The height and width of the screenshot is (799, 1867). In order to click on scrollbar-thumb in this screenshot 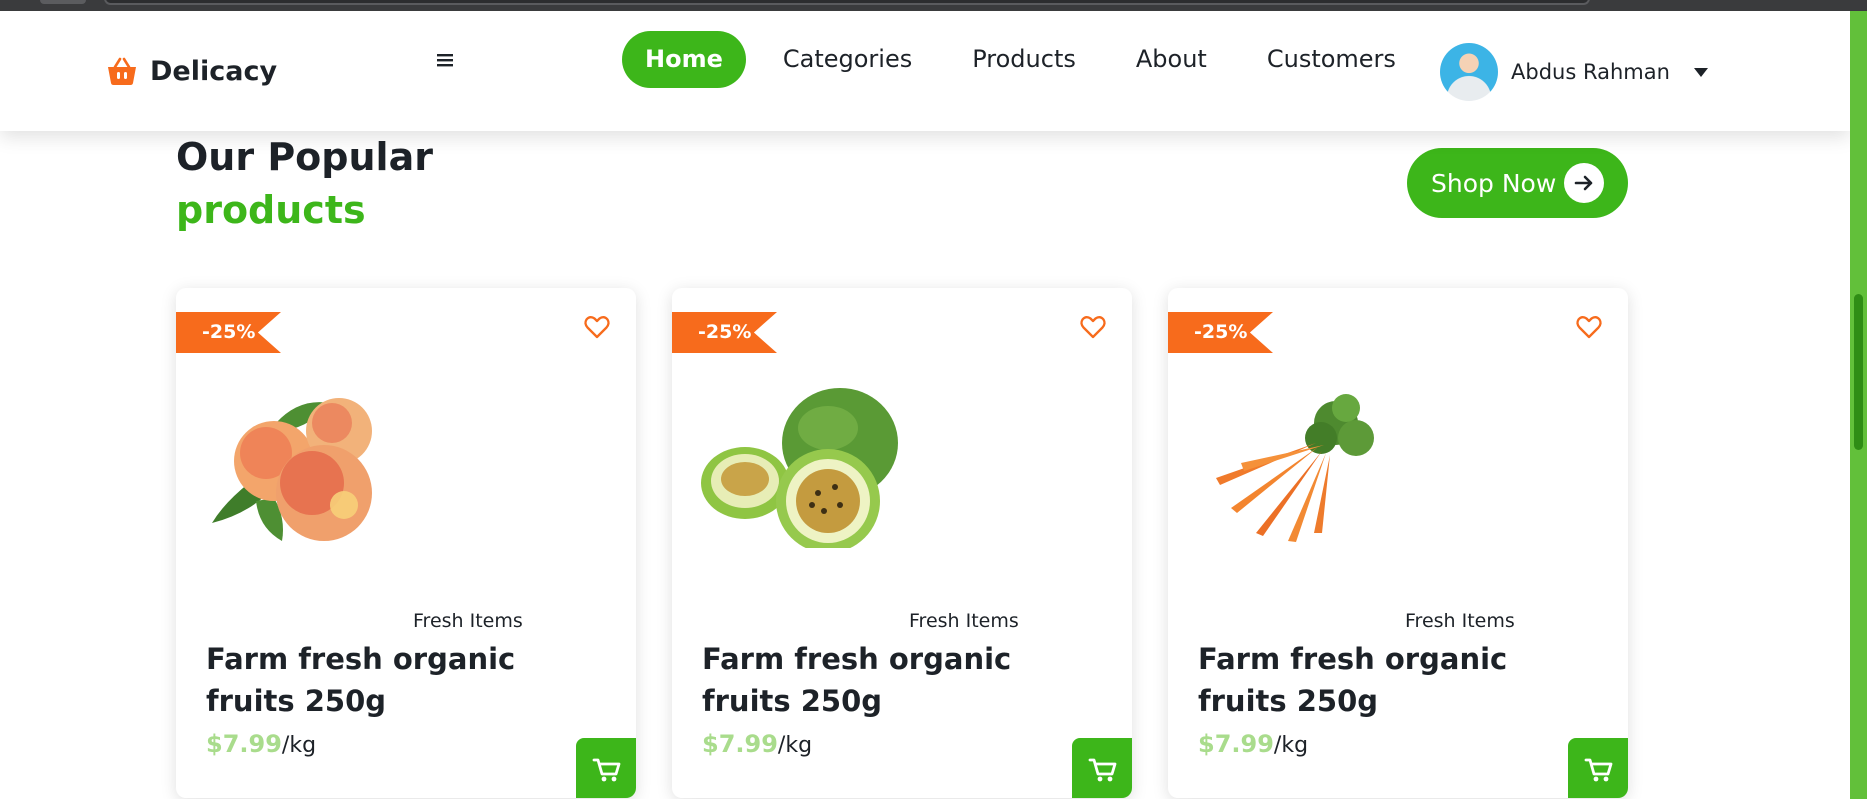, I will do `click(1858, 372)`.